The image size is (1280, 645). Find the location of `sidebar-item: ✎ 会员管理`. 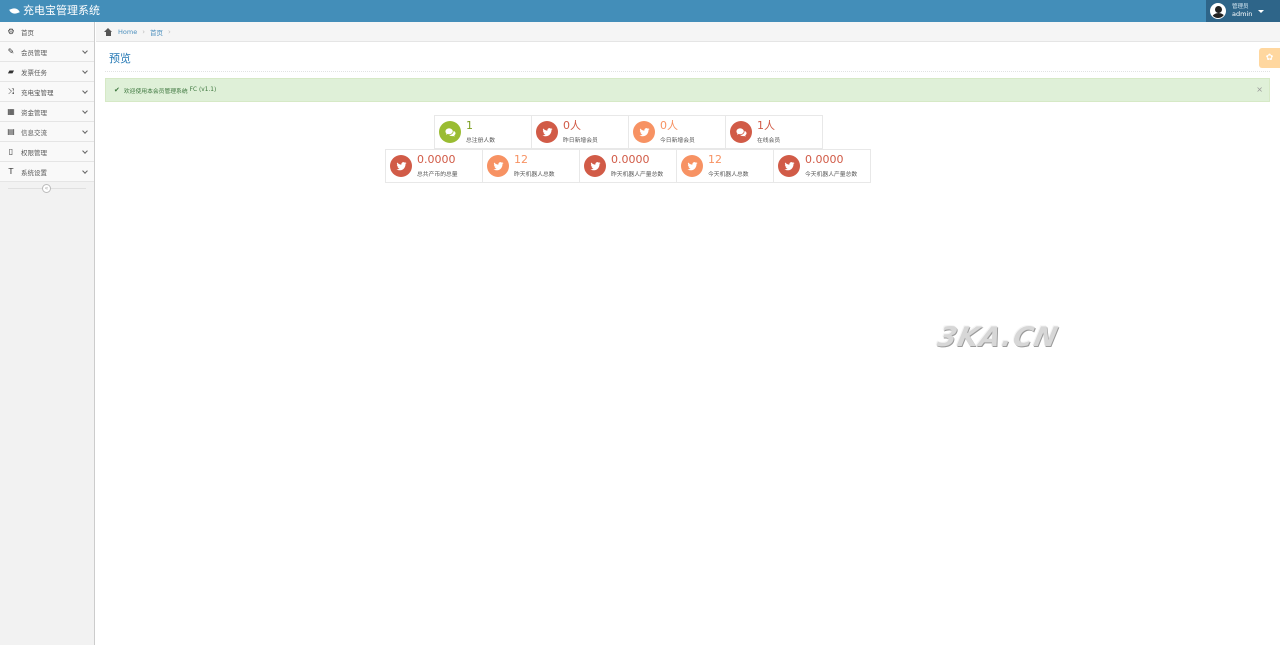

sidebar-item: ✎ 会员管理 is located at coordinates (47, 52).